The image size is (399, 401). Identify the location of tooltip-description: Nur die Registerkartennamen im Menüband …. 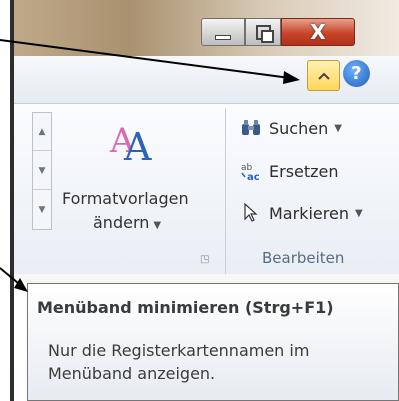
(179, 362).